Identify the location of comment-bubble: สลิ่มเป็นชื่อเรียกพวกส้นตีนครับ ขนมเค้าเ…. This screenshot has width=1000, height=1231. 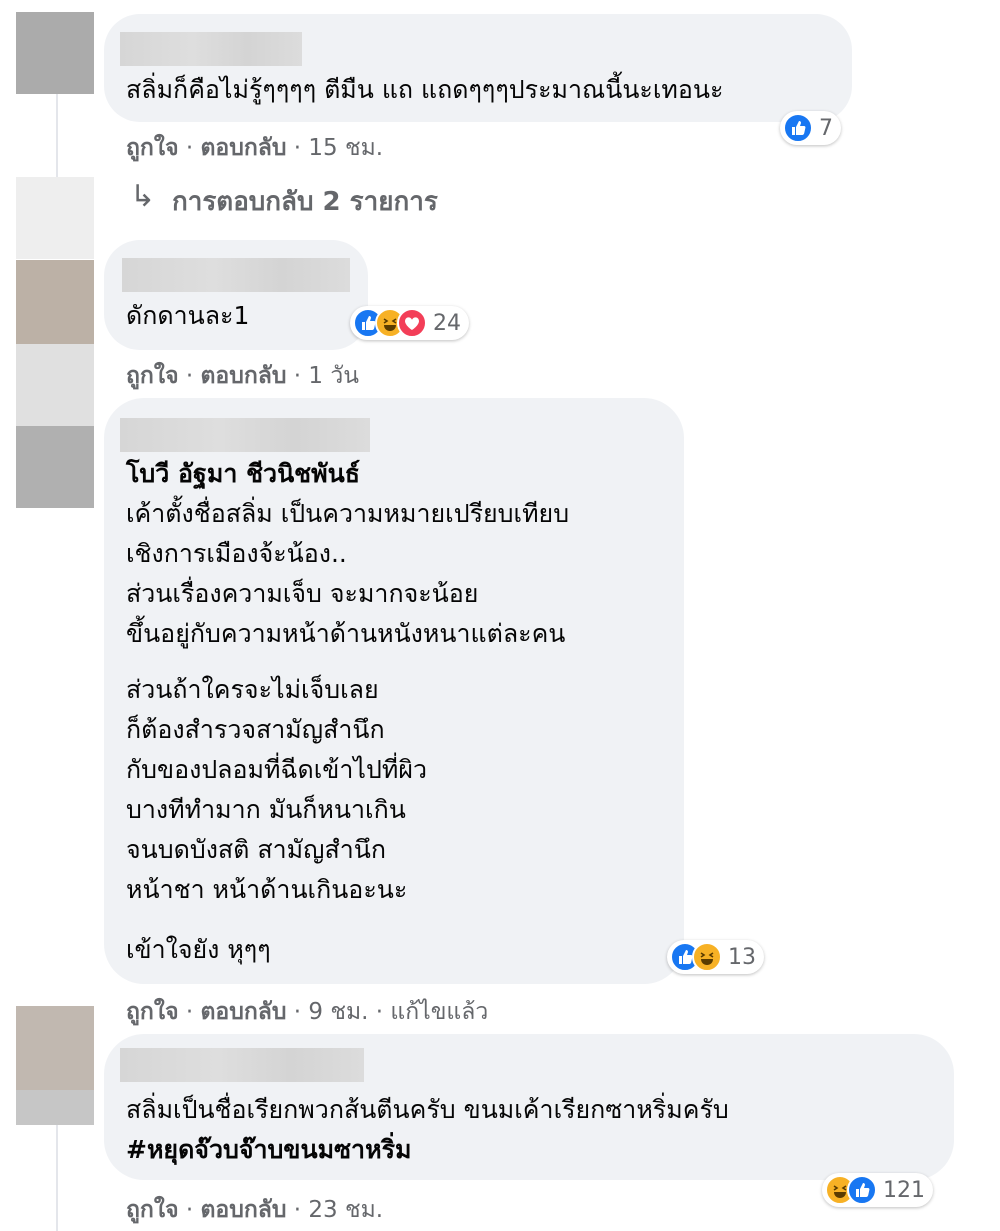
(529, 1107).